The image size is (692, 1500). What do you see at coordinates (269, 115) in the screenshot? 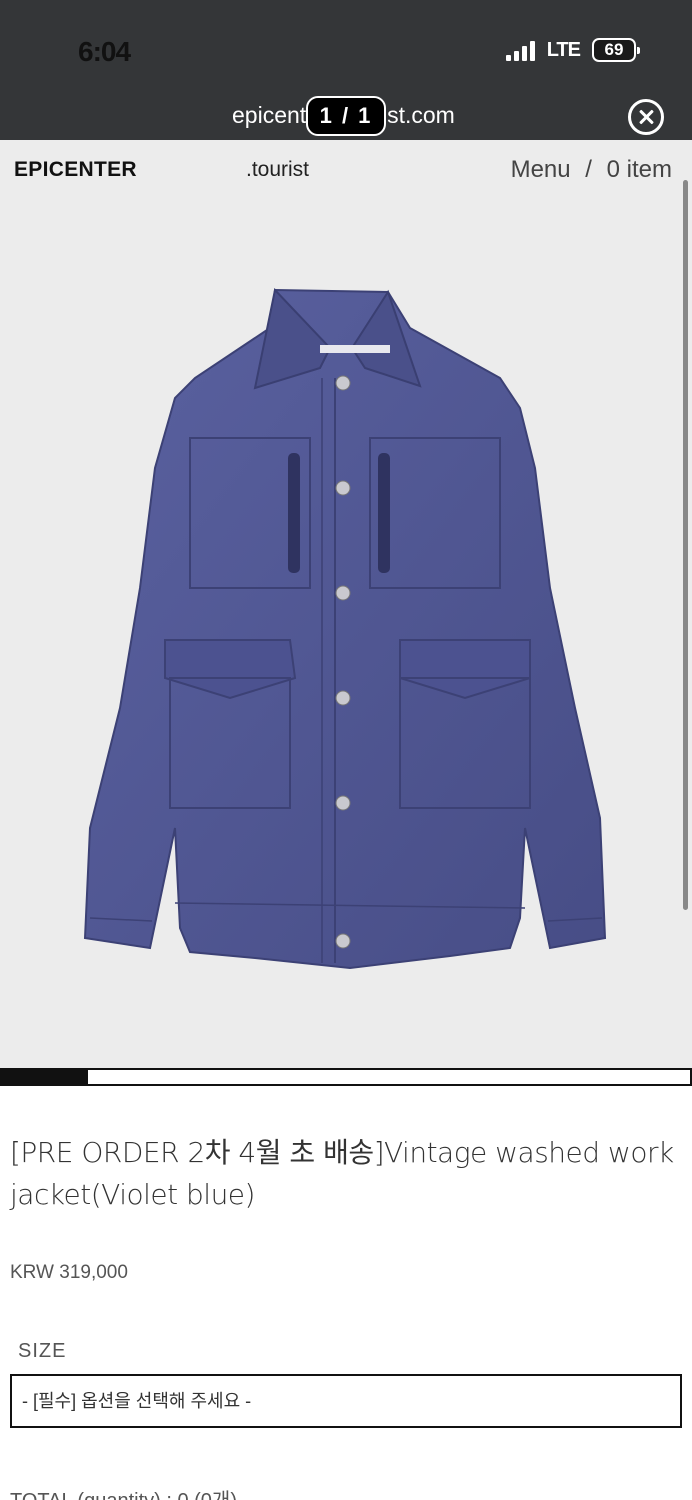
I see `url-prefix: epicent` at bounding box center [269, 115].